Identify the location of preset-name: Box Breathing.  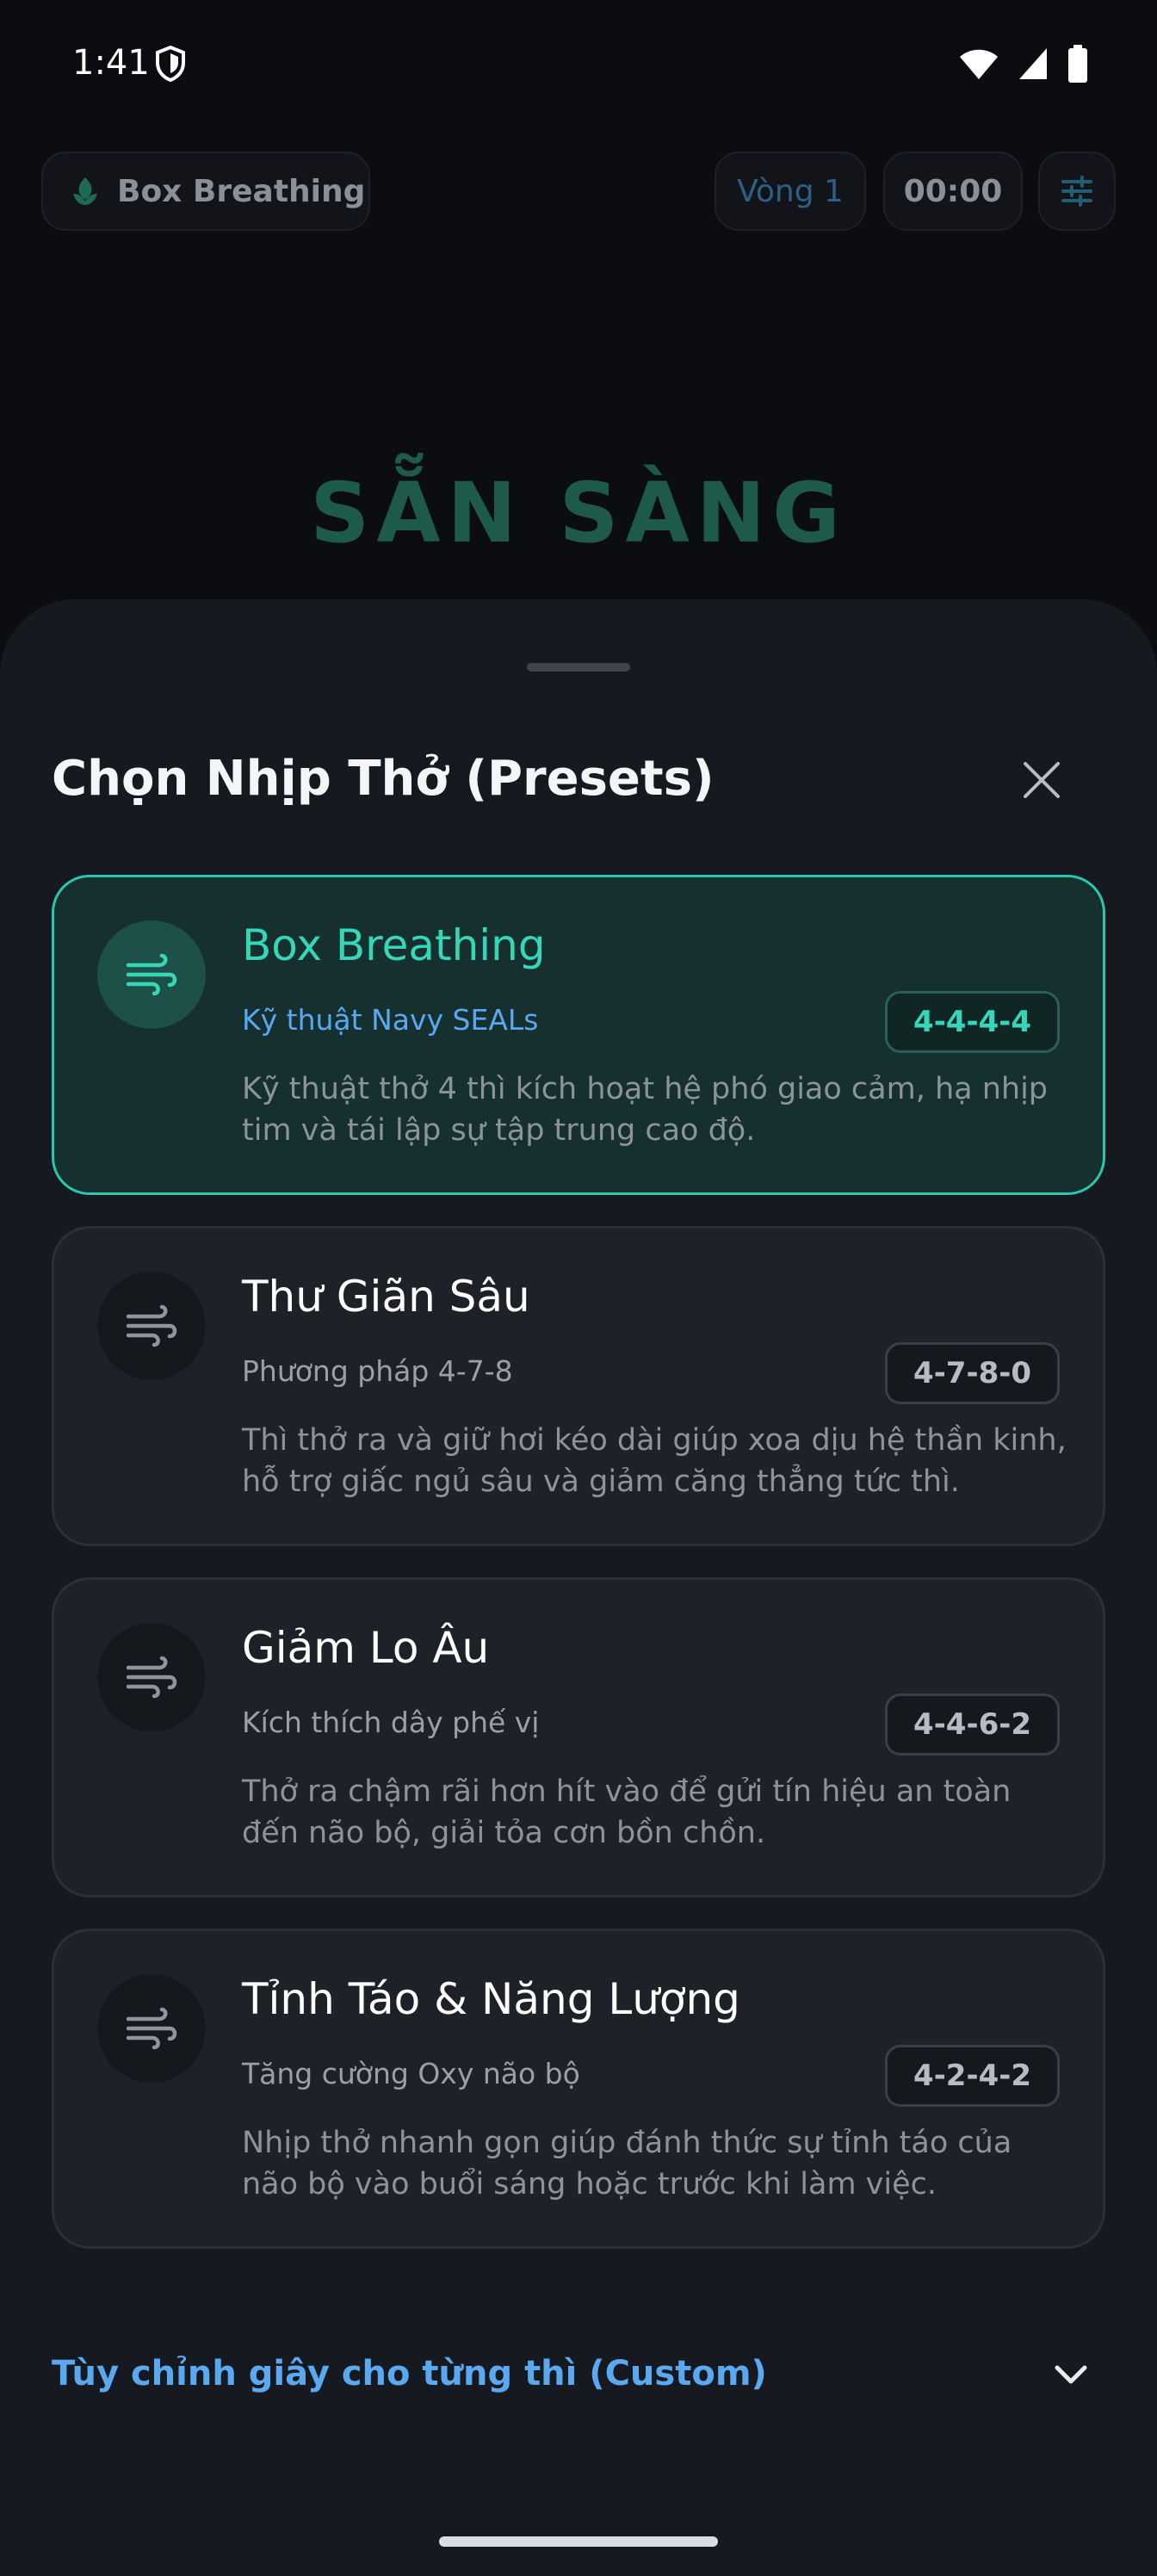
(394, 945).